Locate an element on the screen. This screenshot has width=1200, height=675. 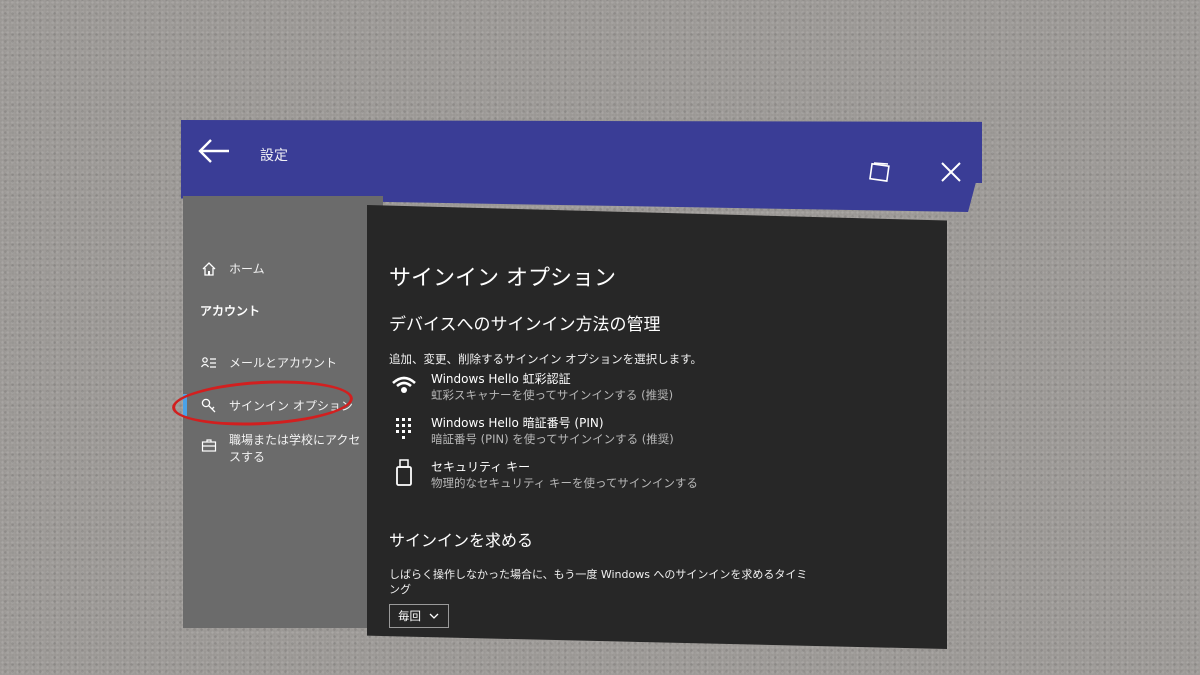
require-signin-dropdown: 毎回 is located at coordinates (419, 616).